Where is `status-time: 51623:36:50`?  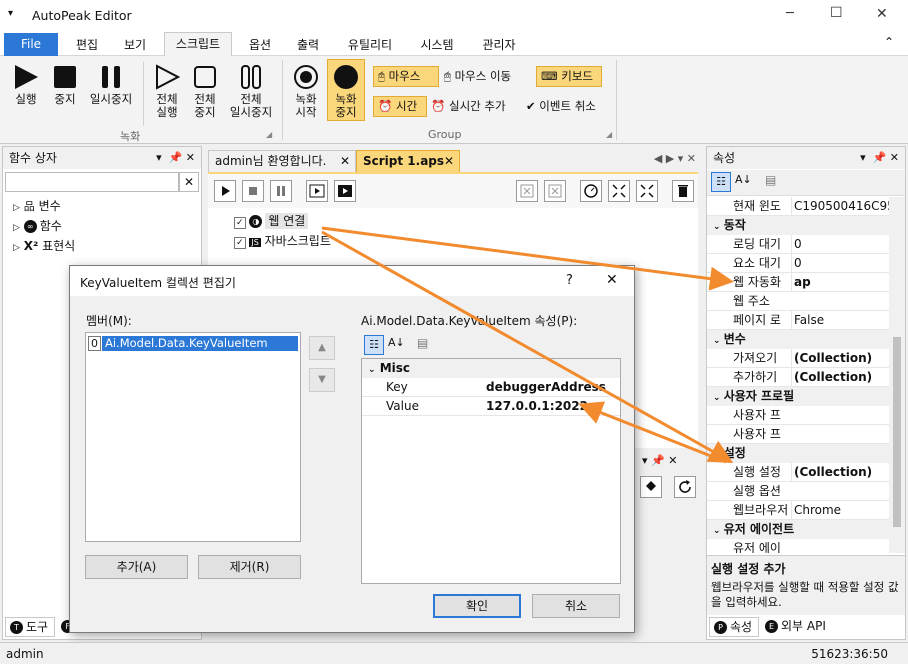
status-time: 51623:36:50 is located at coordinates (849, 654).